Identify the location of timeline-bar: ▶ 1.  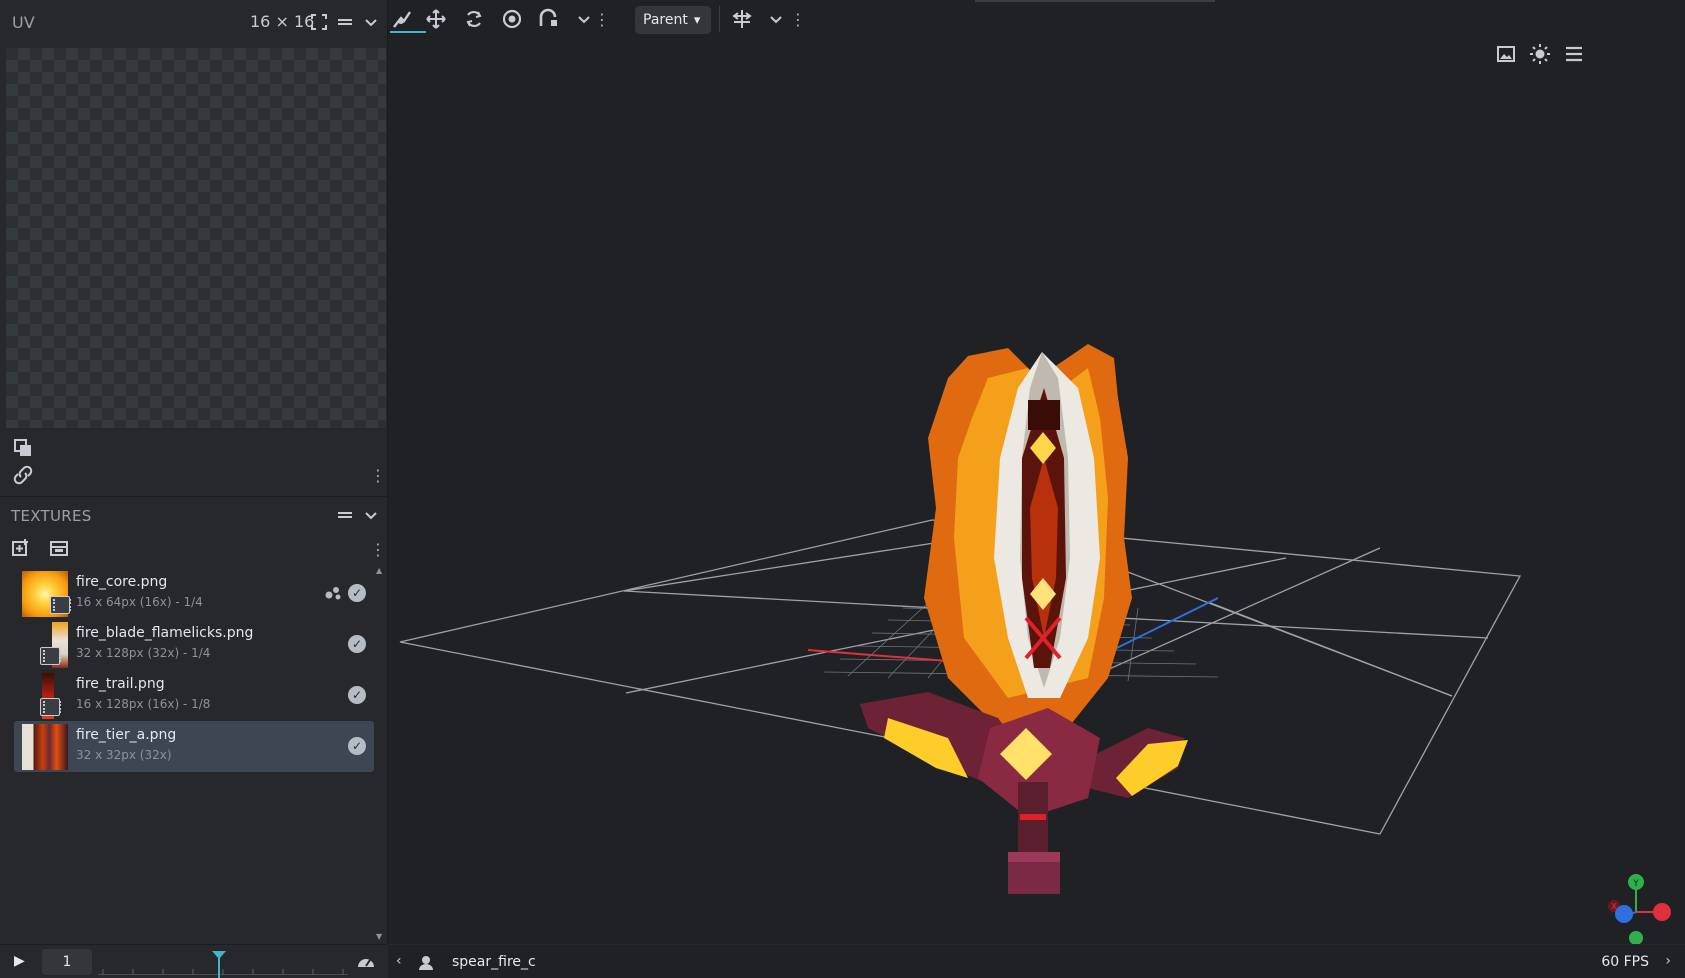
(194, 961).